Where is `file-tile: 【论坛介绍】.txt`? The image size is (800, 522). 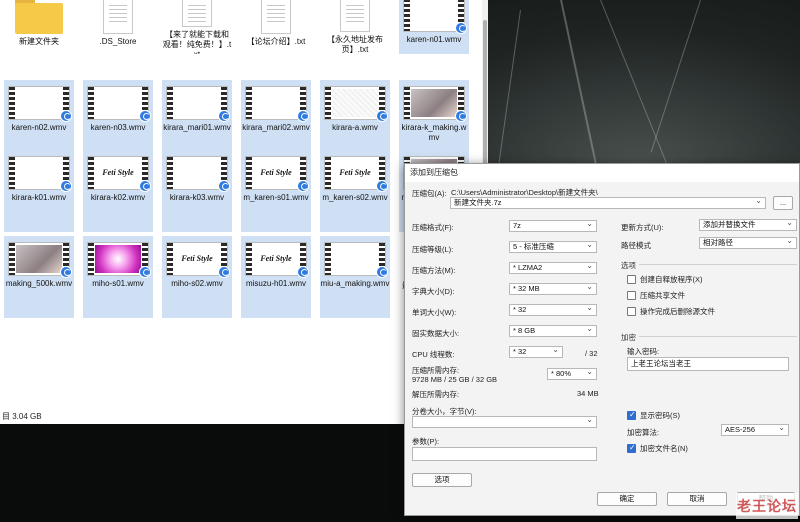
file-tile: 【论坛介绍】.txt is located at coordinates (276, 27).